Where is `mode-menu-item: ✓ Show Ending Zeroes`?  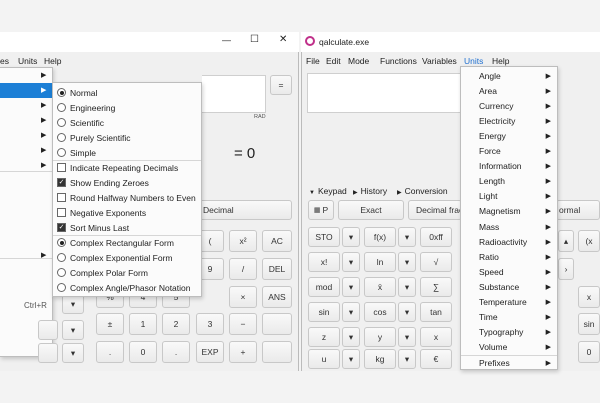 mode-menu-item: ✓ Show Ending Zeroes is located at coordinates (127, 182).